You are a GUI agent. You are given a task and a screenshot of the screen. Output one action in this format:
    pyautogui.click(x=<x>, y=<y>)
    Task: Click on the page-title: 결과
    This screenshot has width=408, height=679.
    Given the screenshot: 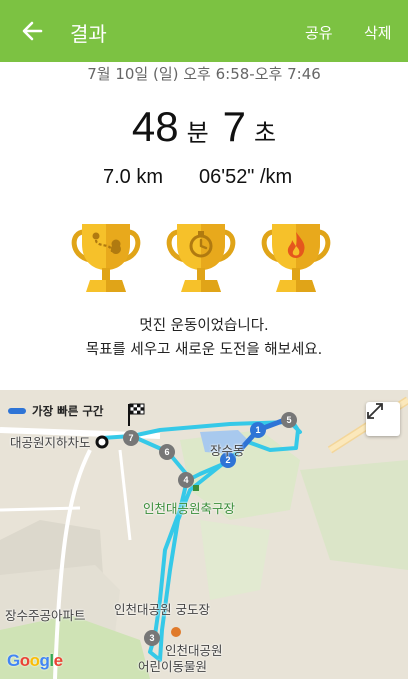 What is the action you would take?
    pyautogui.click(x=88, y=34)
    